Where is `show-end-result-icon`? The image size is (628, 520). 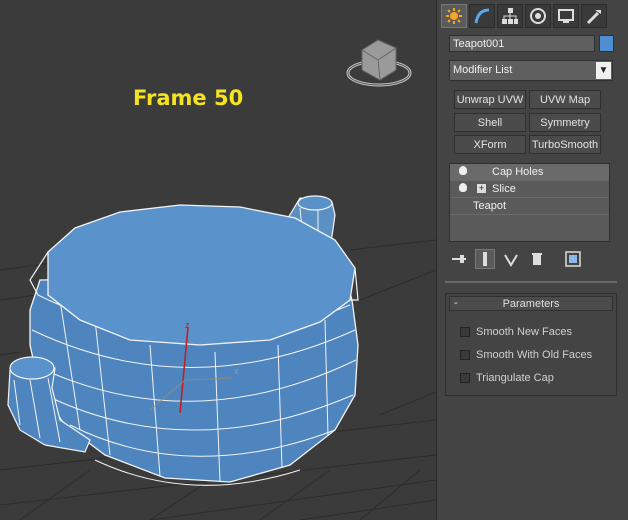 show-end-result-icon is located at coordinates (485, 259).